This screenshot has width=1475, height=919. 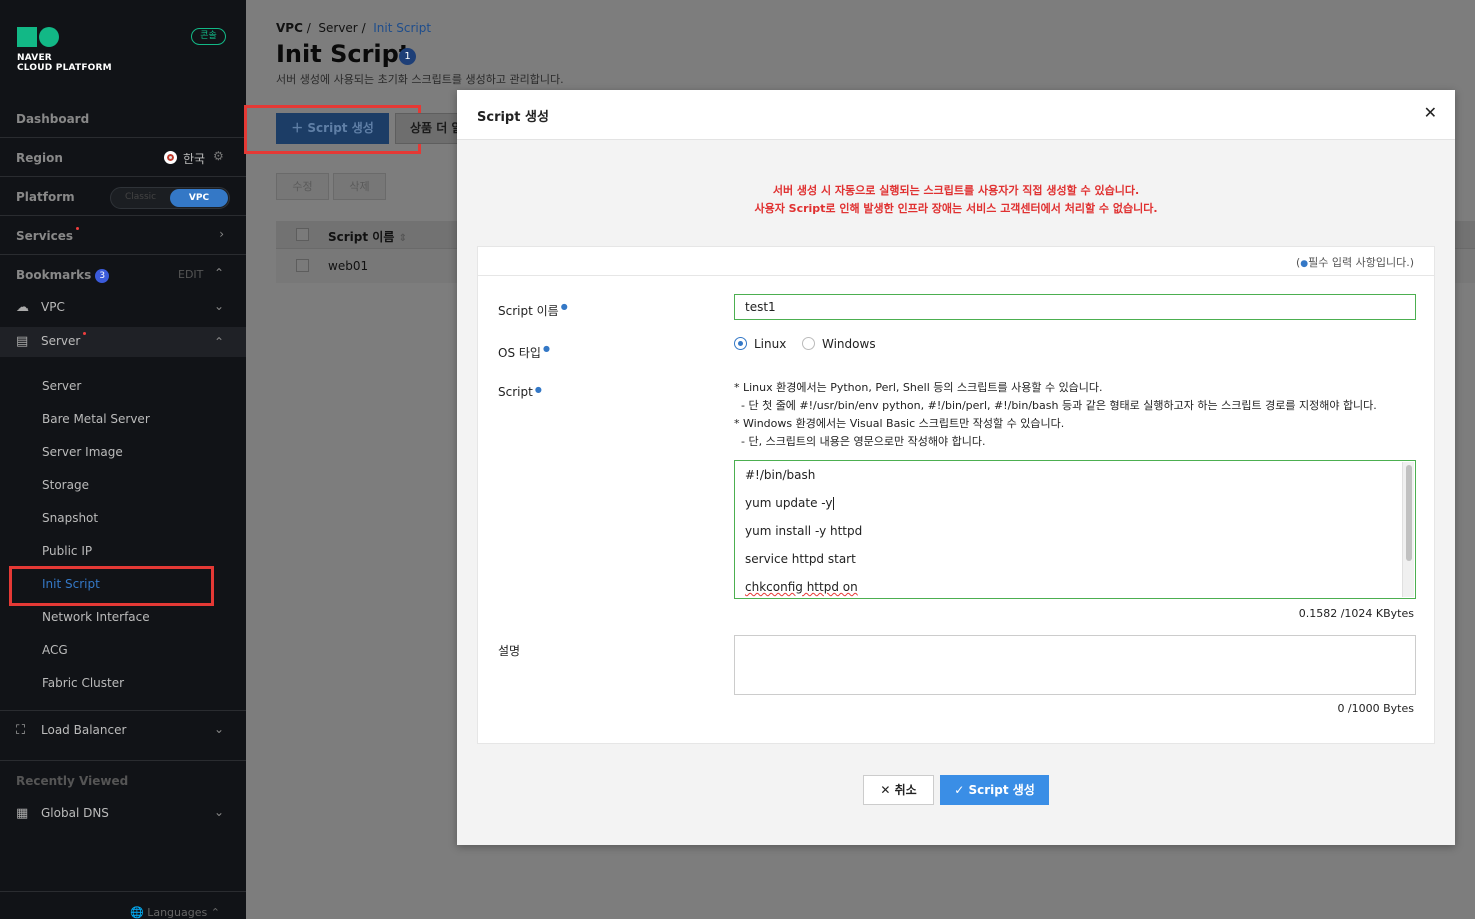 I want to click on services-label: Services, so click(x=48, y=235).